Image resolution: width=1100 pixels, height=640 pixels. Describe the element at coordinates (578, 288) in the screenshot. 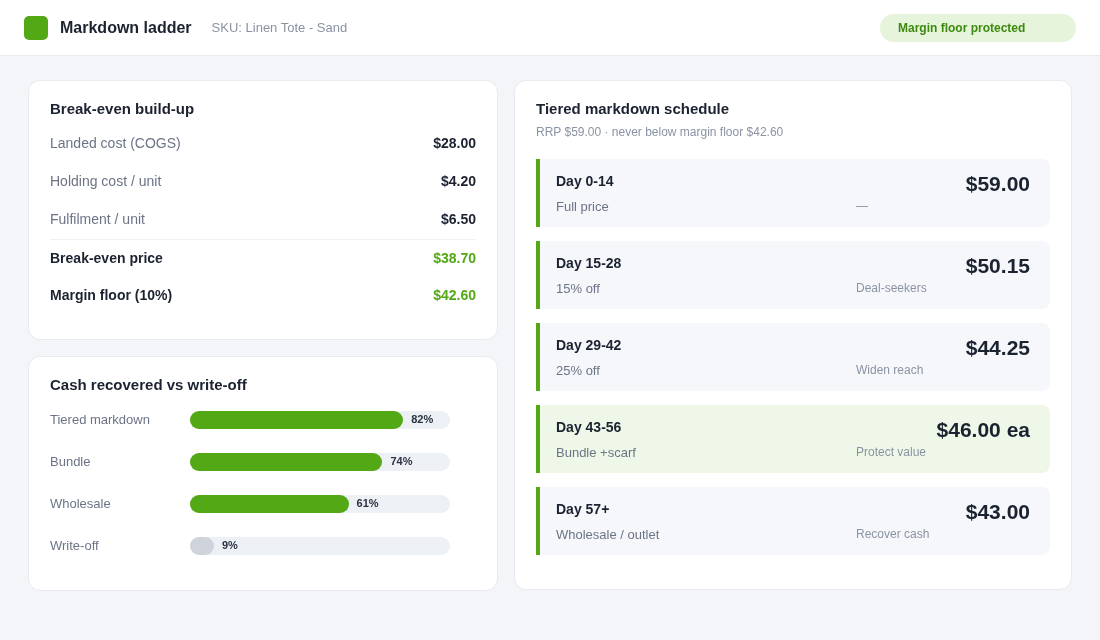

I see `tier-action: 15% off` at that location.